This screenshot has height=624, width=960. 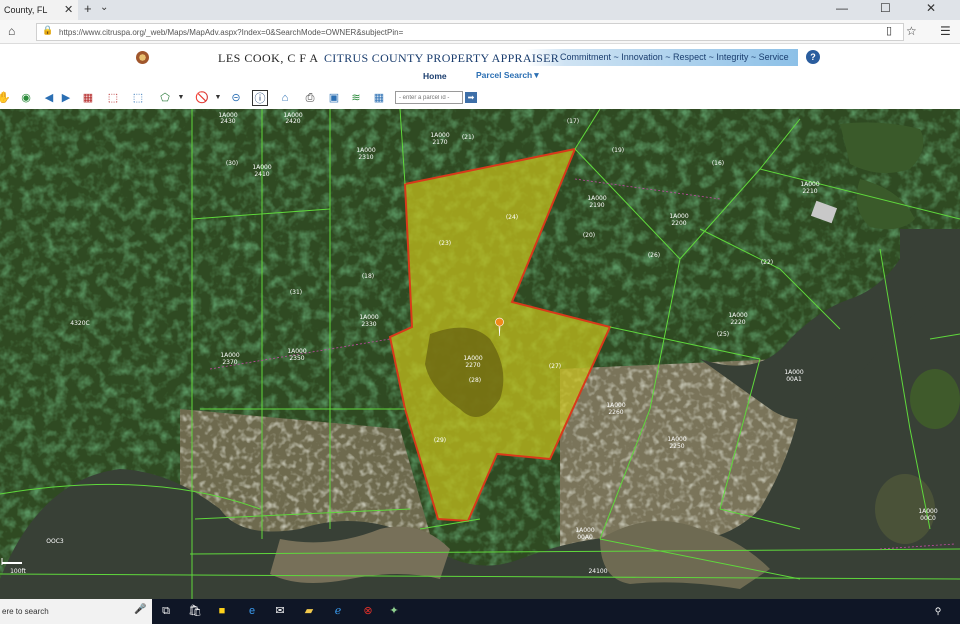 What do you see at coordinates (597, 571) in the screenshot?
I see `area-label: 24100` at bounding box center [597, 571].